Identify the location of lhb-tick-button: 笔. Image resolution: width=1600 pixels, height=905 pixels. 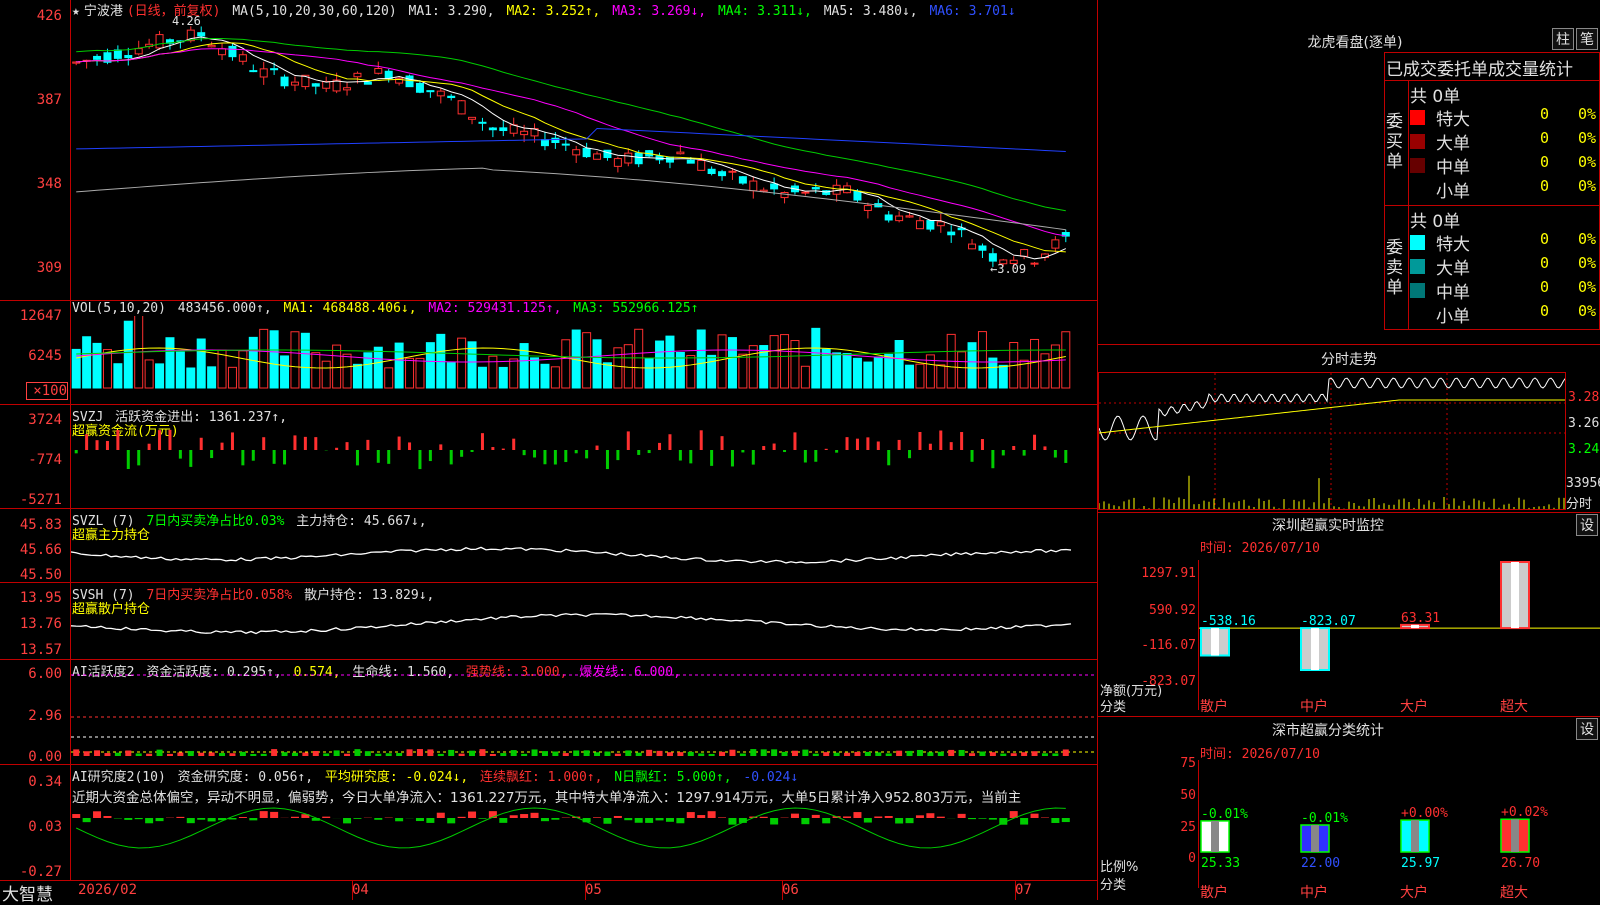
(1587, 39).